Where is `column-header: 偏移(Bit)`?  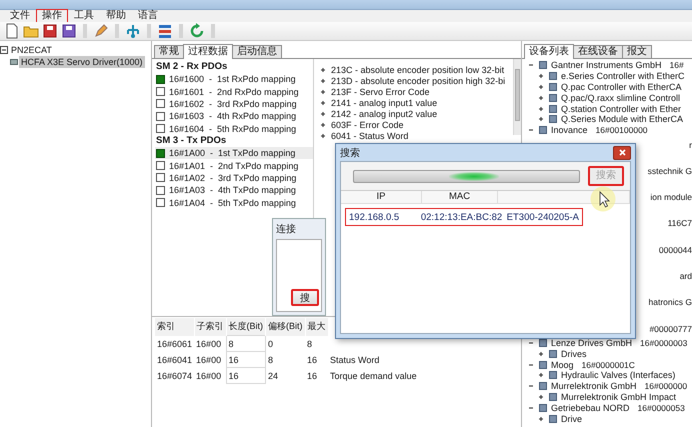 column-header: 偏移(Bit) is located at coordinates (286, 327).